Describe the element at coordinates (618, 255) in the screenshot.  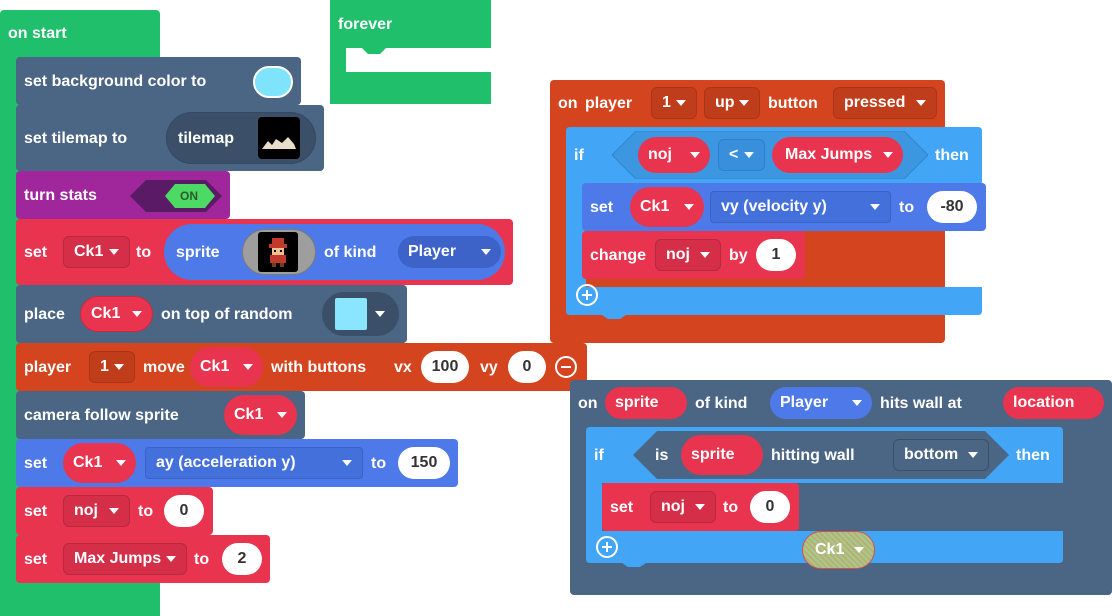
I see `change-label: change` at that location.